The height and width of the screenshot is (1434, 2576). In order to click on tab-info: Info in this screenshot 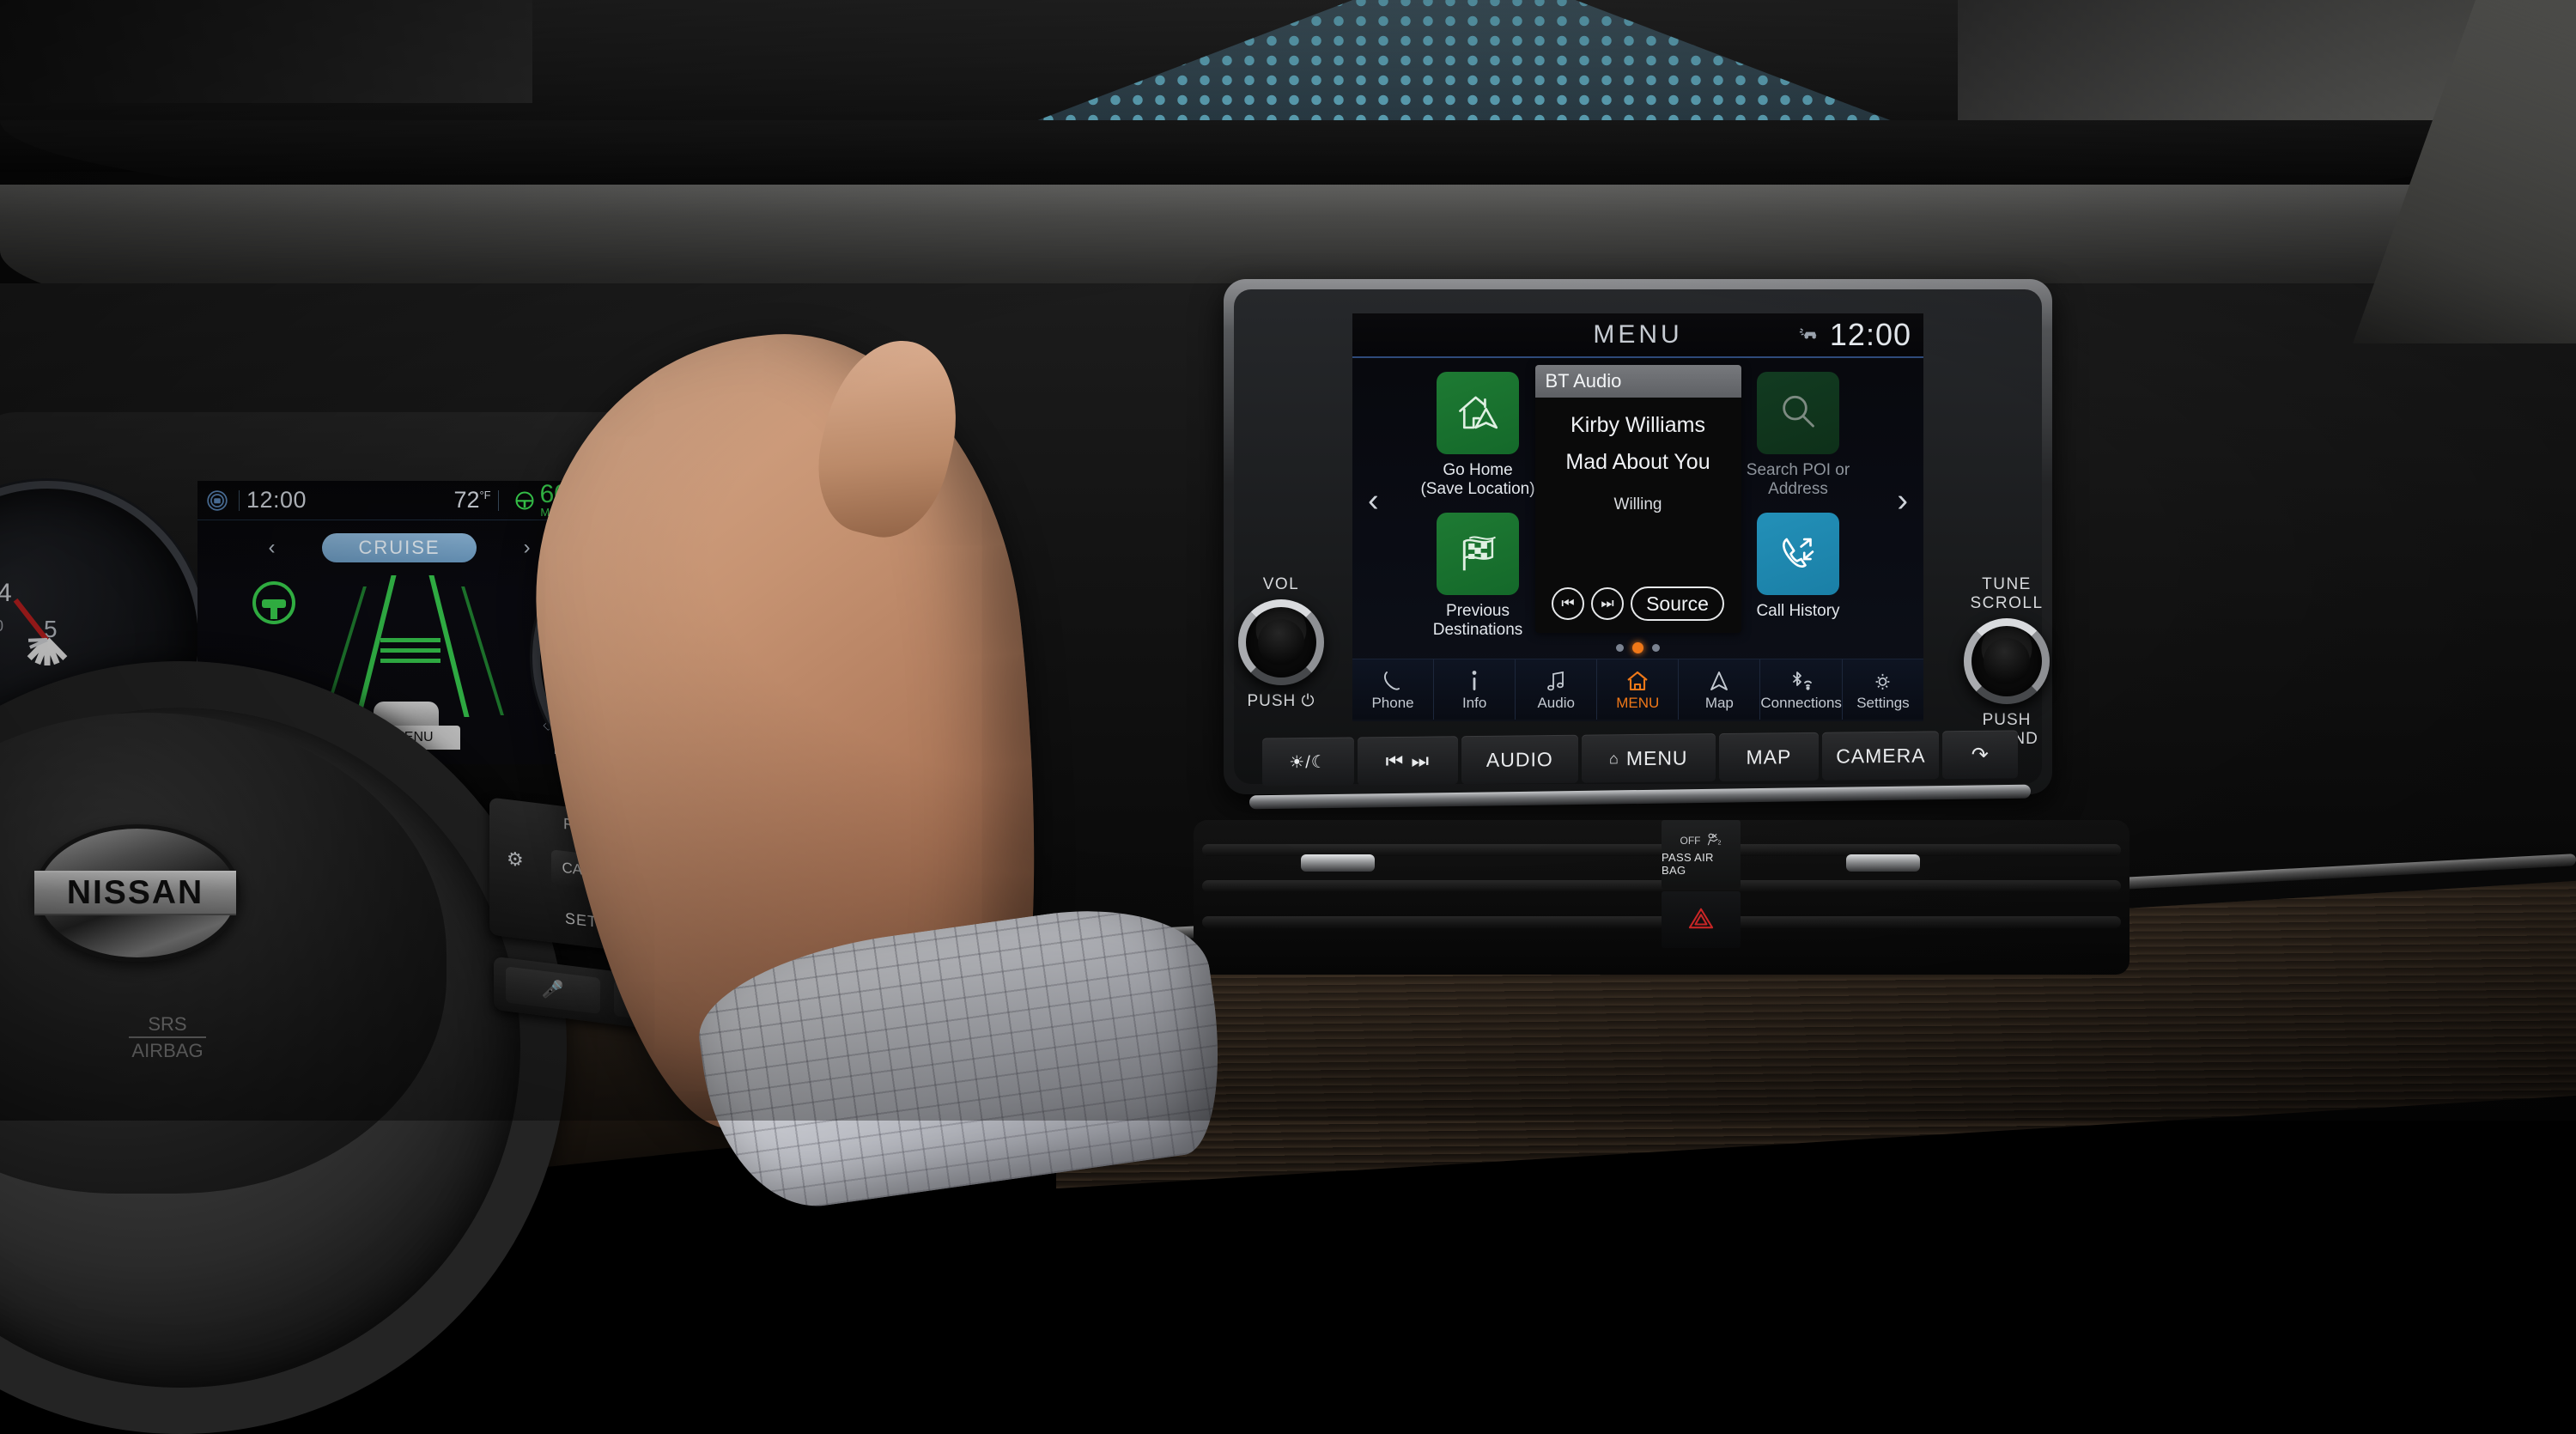, I will do `click(1475, 690)`.